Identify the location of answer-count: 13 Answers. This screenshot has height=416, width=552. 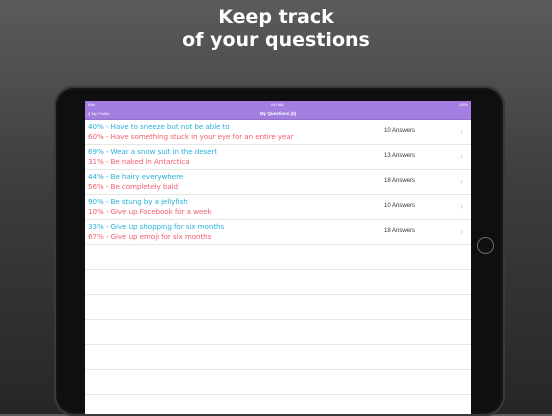
(400, 156).